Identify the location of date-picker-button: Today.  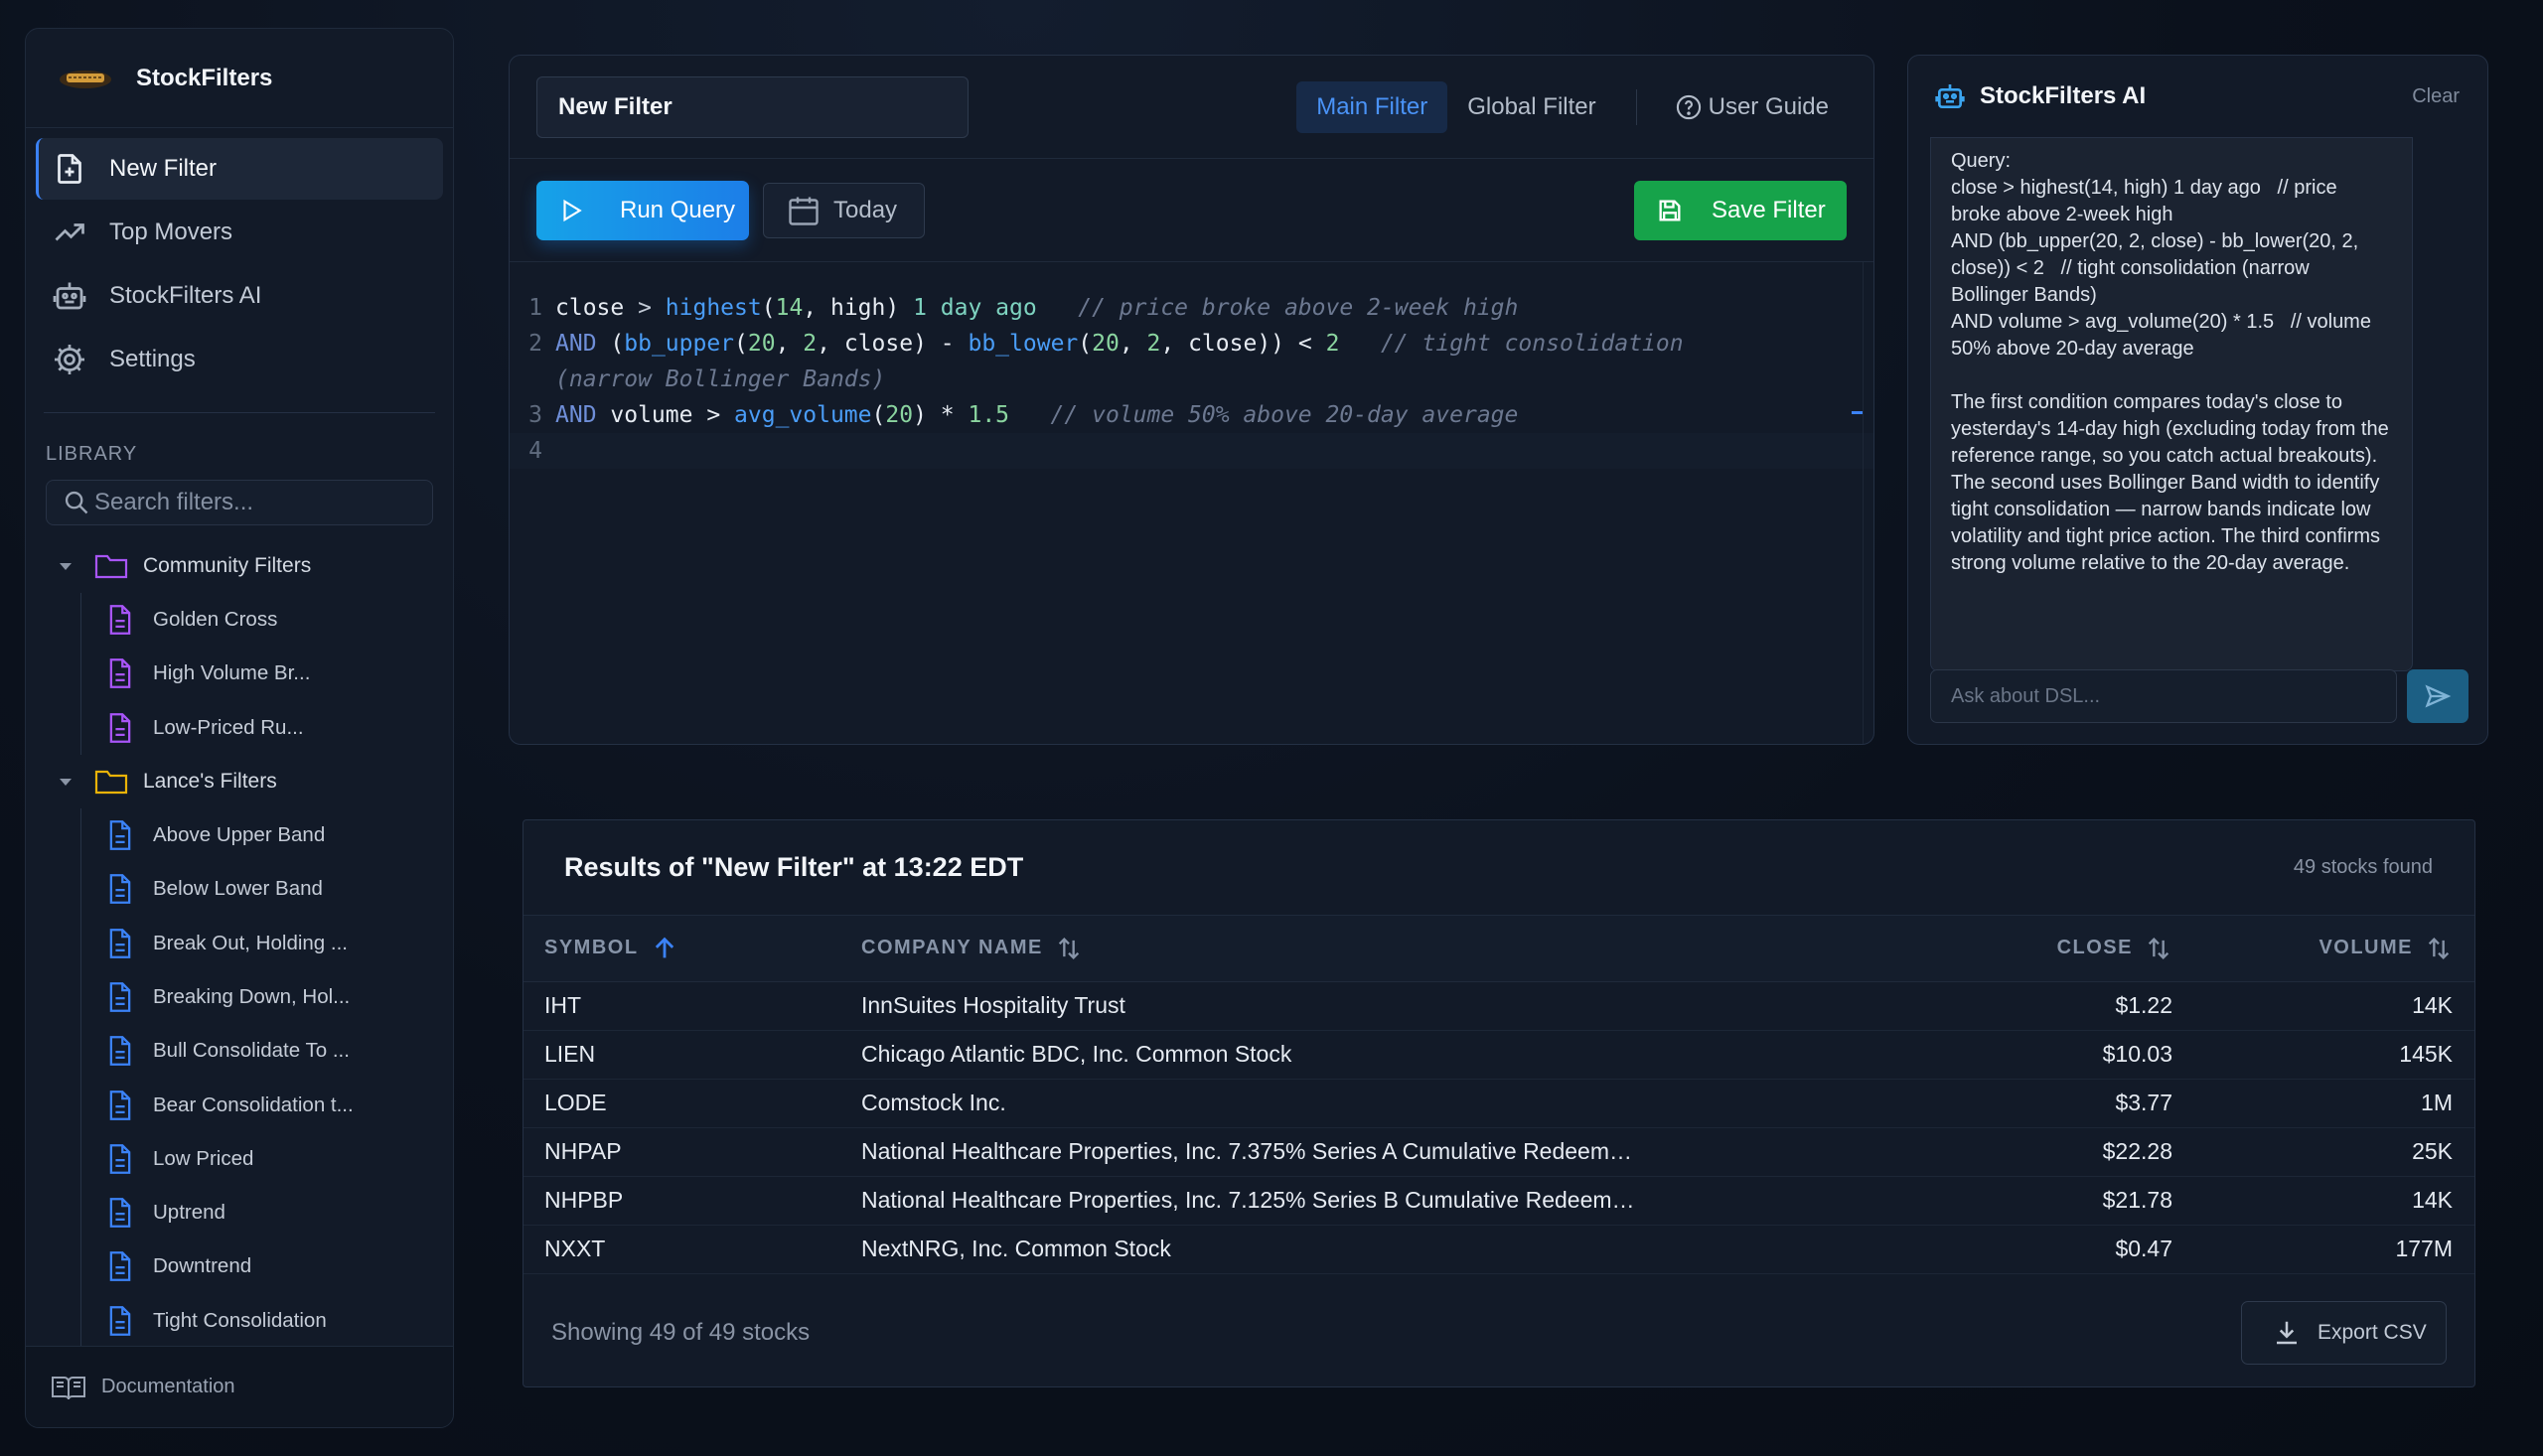
(844, 210).